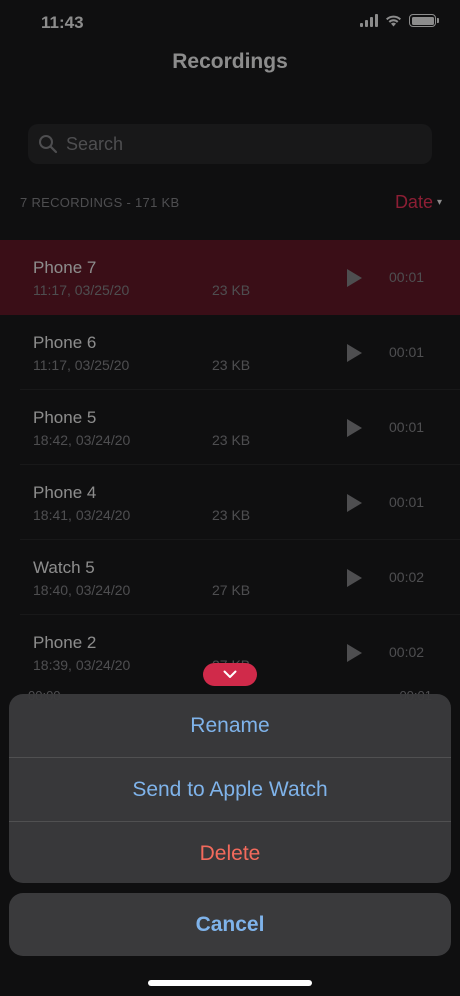 Image resolution: width=460 pixels, height=996 pixels. Describe the element at coordinates (230, 924) in the screenshot. I see `cancel-button: Cancel` at that location.